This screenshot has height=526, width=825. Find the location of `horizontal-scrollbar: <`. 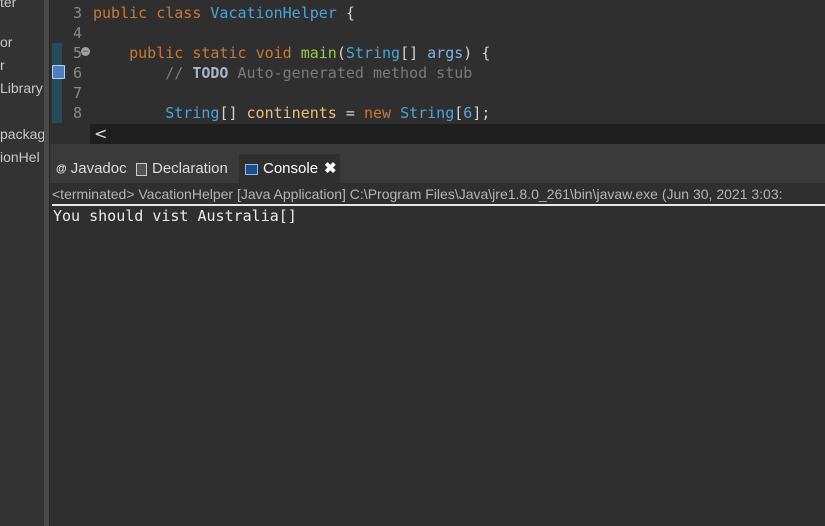

horizontal-scrollbar: < is located at coordinates (457, 134).